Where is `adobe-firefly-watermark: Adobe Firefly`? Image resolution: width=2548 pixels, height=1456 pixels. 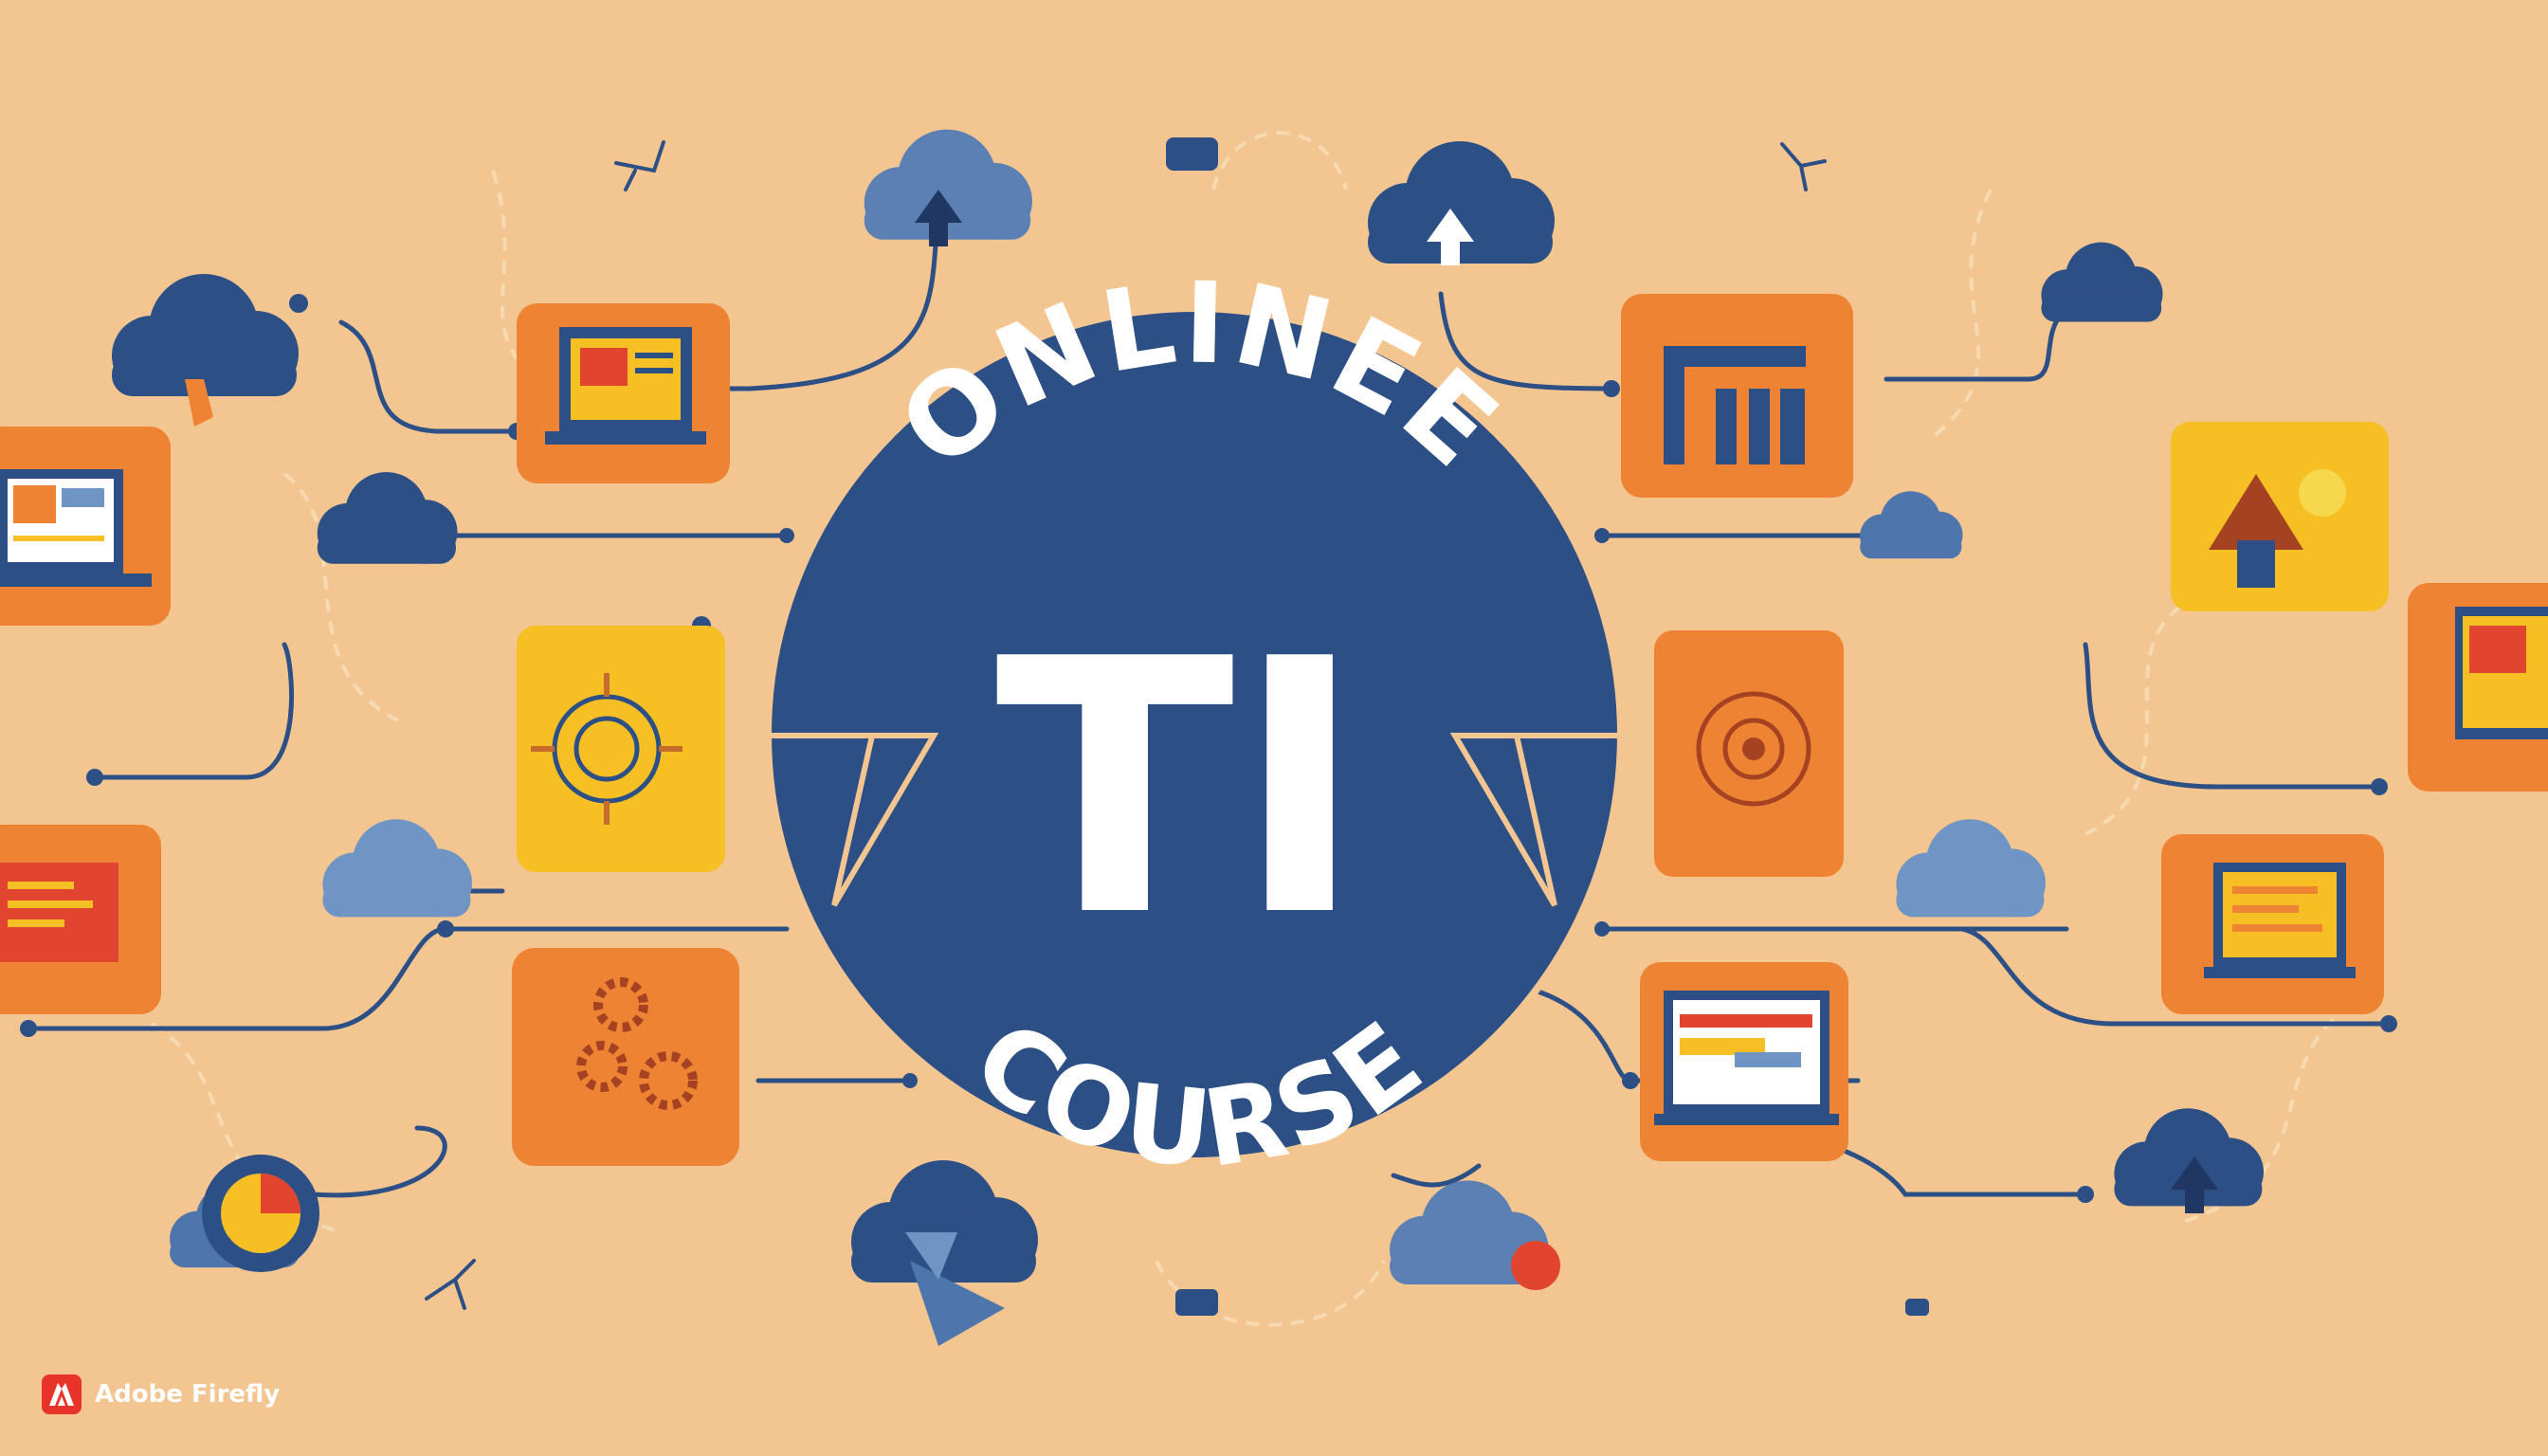
adobe-firefly-watermark: Adobe Firefly is located at coordinates (161, 1394).